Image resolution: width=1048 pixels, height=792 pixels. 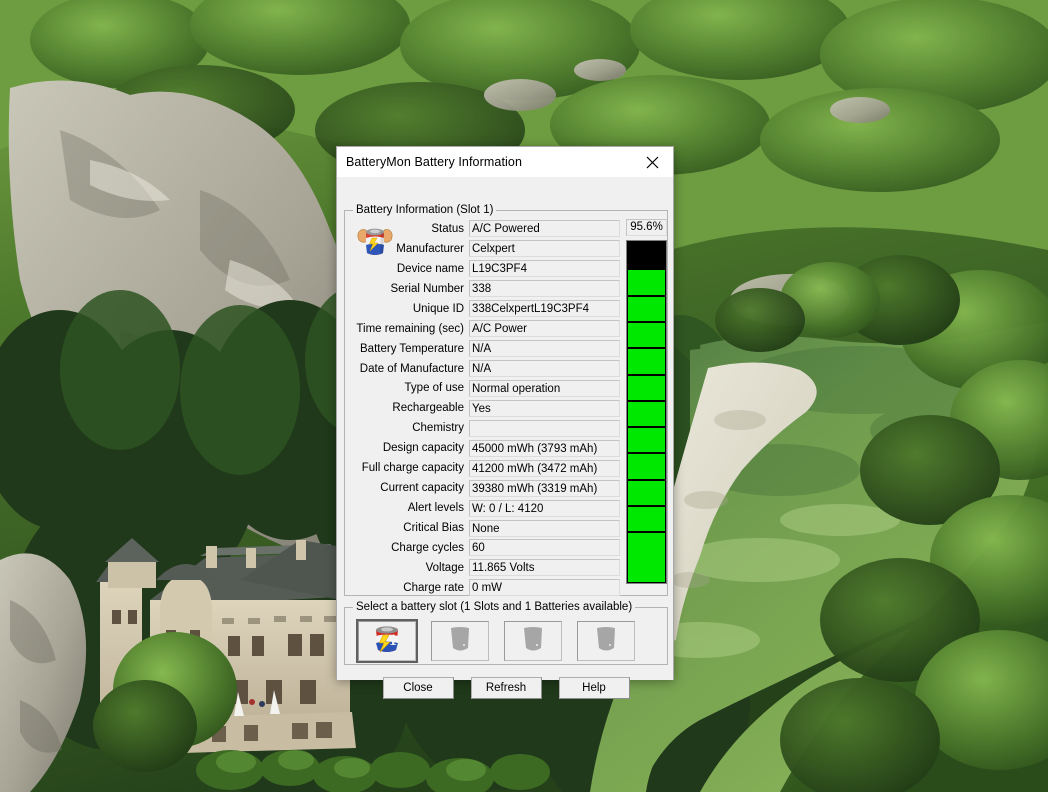 I want to click on battery-field-row: Time remaining (sec) A/C Power, so click(x=486, y=329).